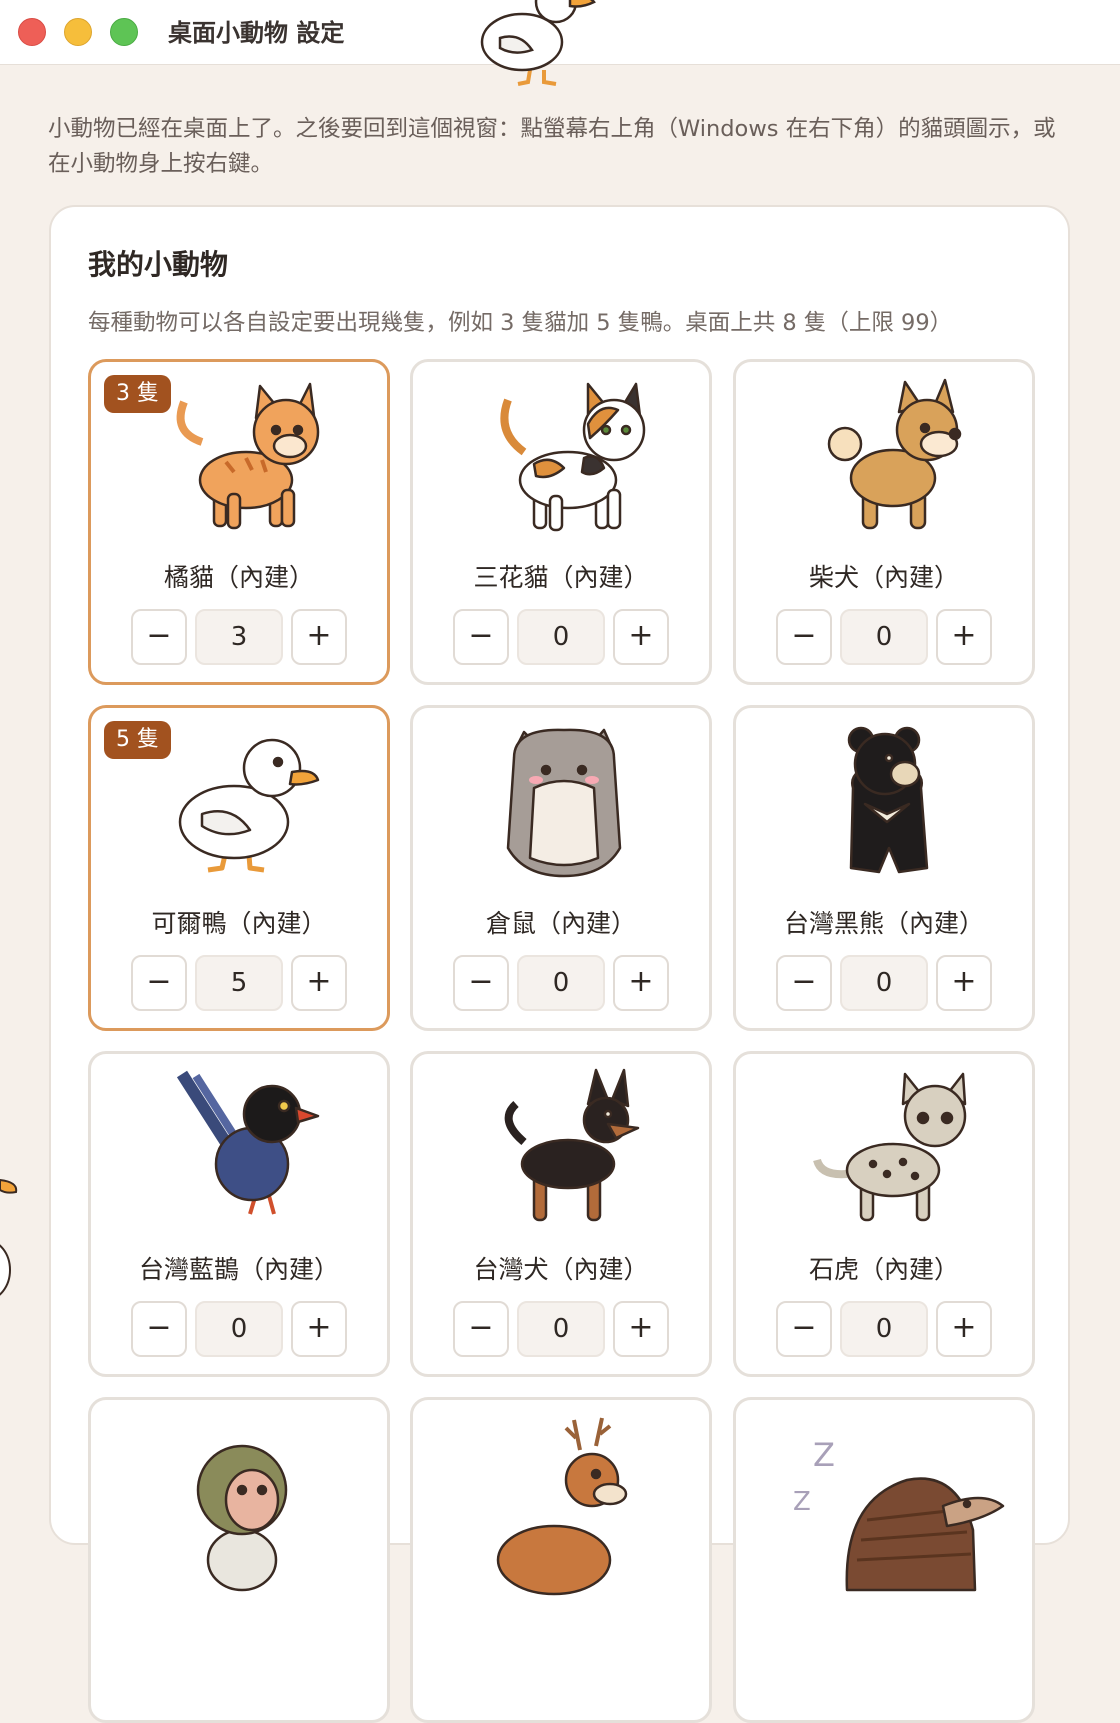 Image resolution: width=1120 pixels, height=1723 pixels. Describe the element at coordinates (137, 394) in the screenshot. I see `count-badge: 3 隻` at that location.